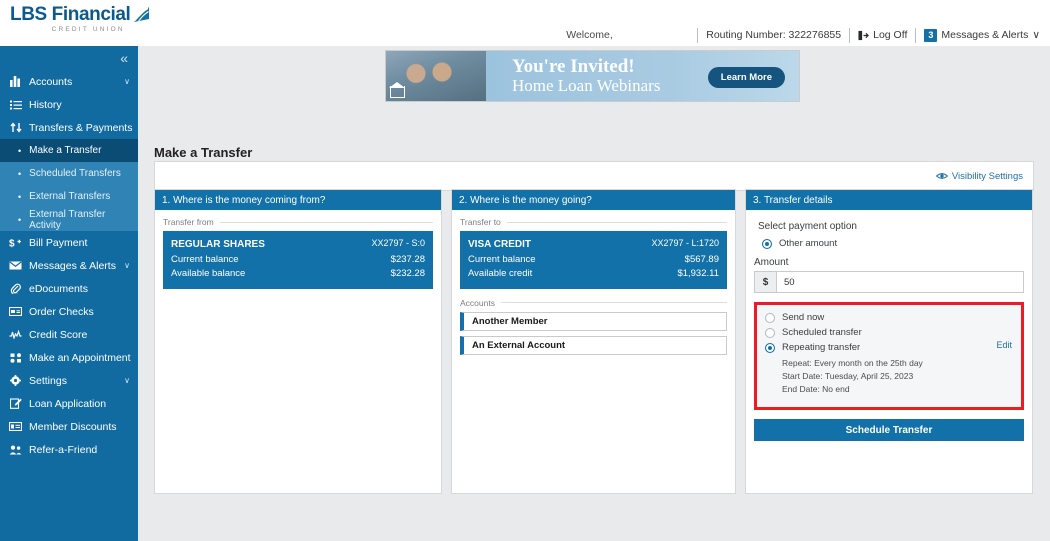 The image size is (1050, 541). What do you see at coordinates (75, 173) in the screenshot?
I see `sidebar-subitem-label: Scheduled Transfers` at bounding box center [75, 173].